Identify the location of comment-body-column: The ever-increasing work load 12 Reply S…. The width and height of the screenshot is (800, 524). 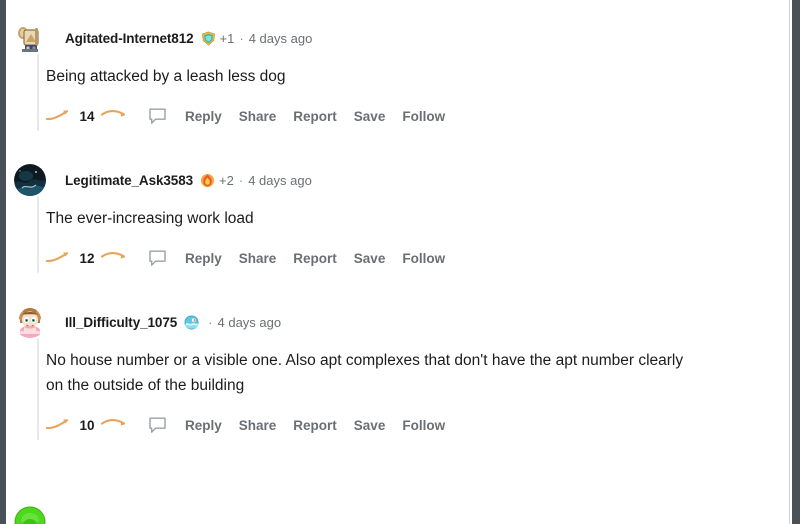
(397, 234).